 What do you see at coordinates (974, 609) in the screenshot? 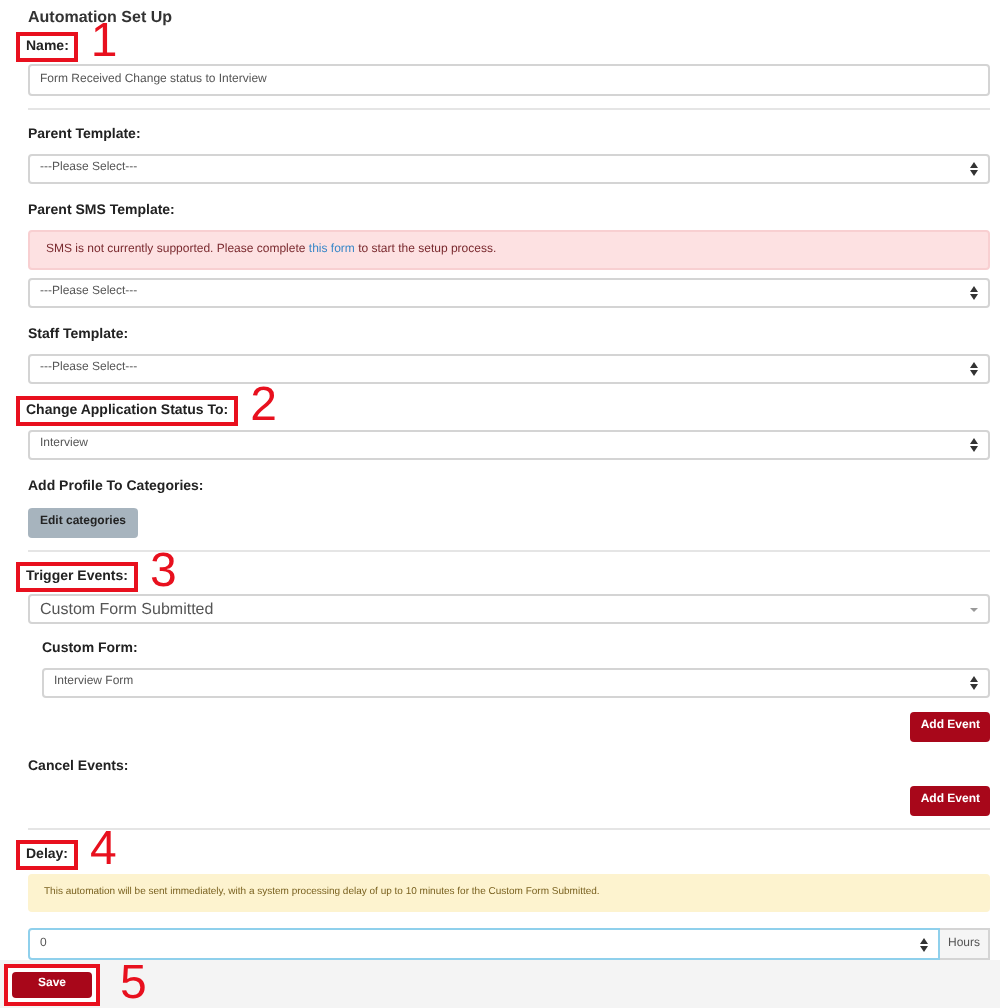
I see `dropdown-caret-icon` at bounding box center [974, 609].